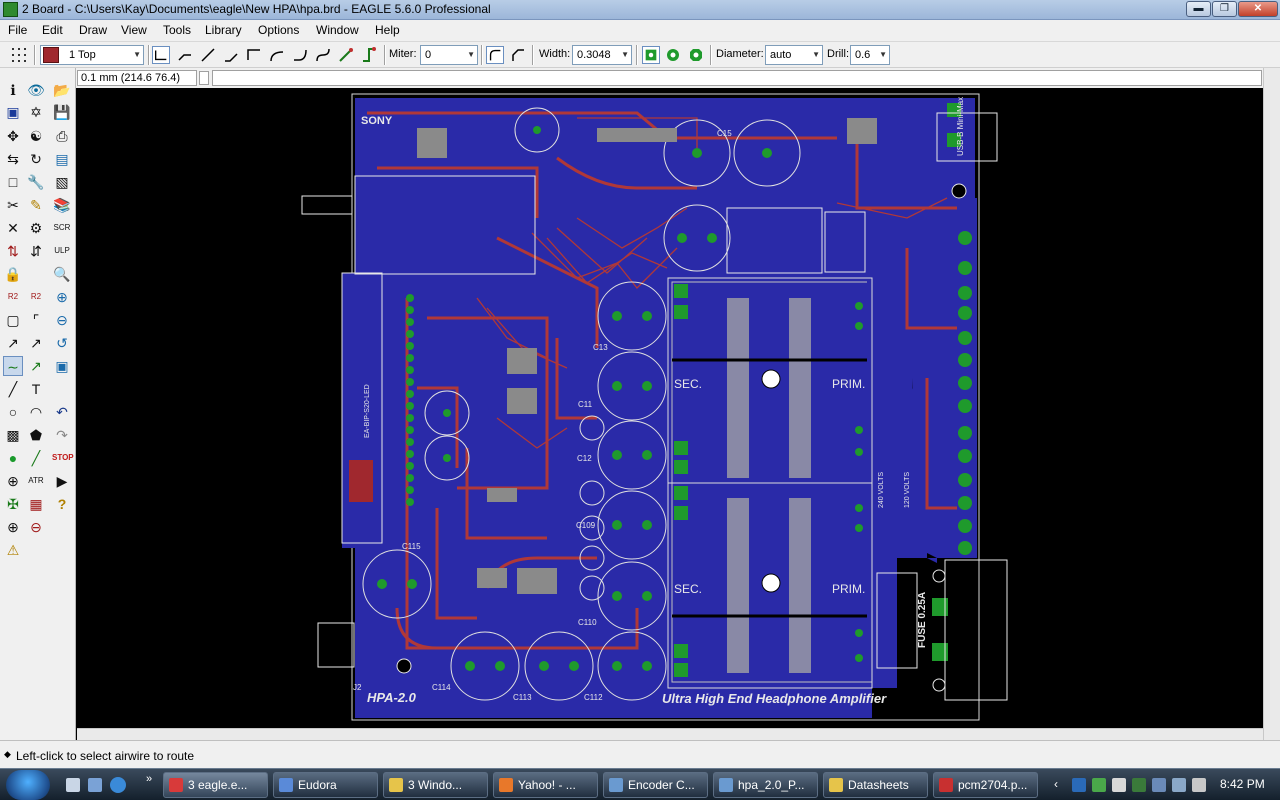 The image size is (1280, 800). What do you see at coordinates (36, 159) in the screenshot?
I see `rotate-icon: ↻` at bounding box center [36, 159].